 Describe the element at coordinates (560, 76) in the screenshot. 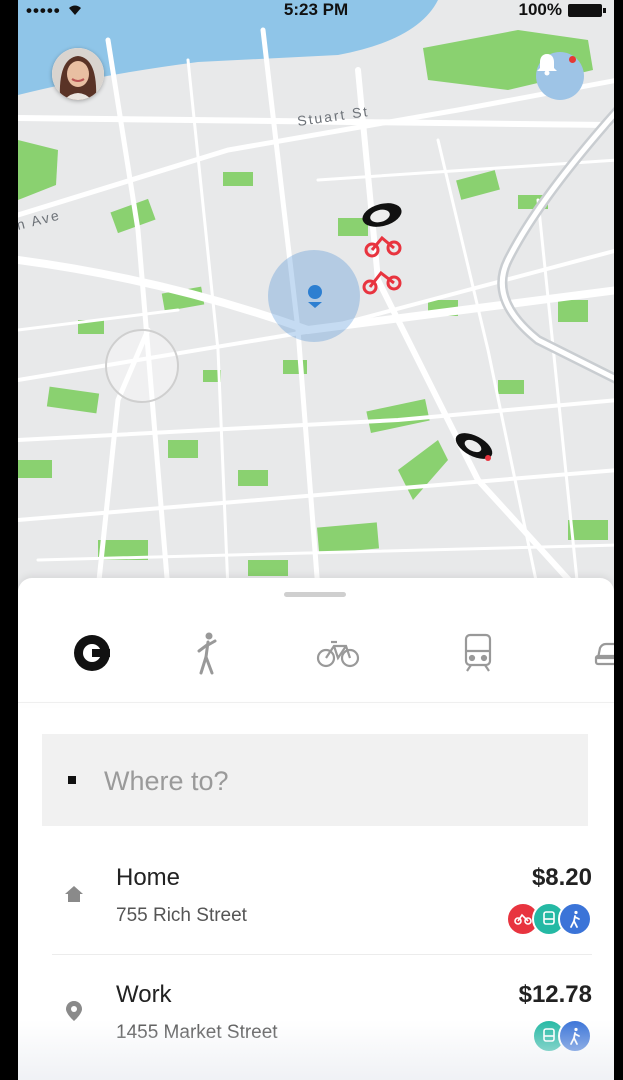

I see `notifications-button` at that location.